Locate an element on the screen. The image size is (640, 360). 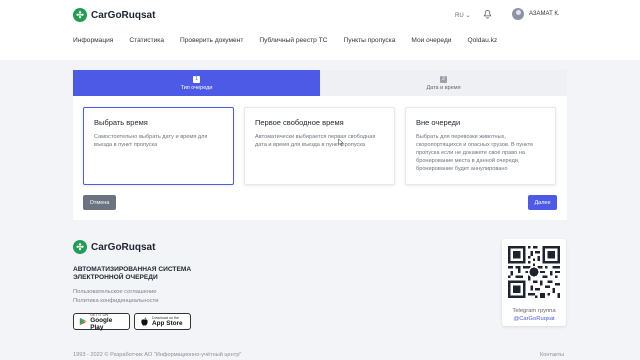
store-big-text: Google Play is located at coordinates (101, 323).